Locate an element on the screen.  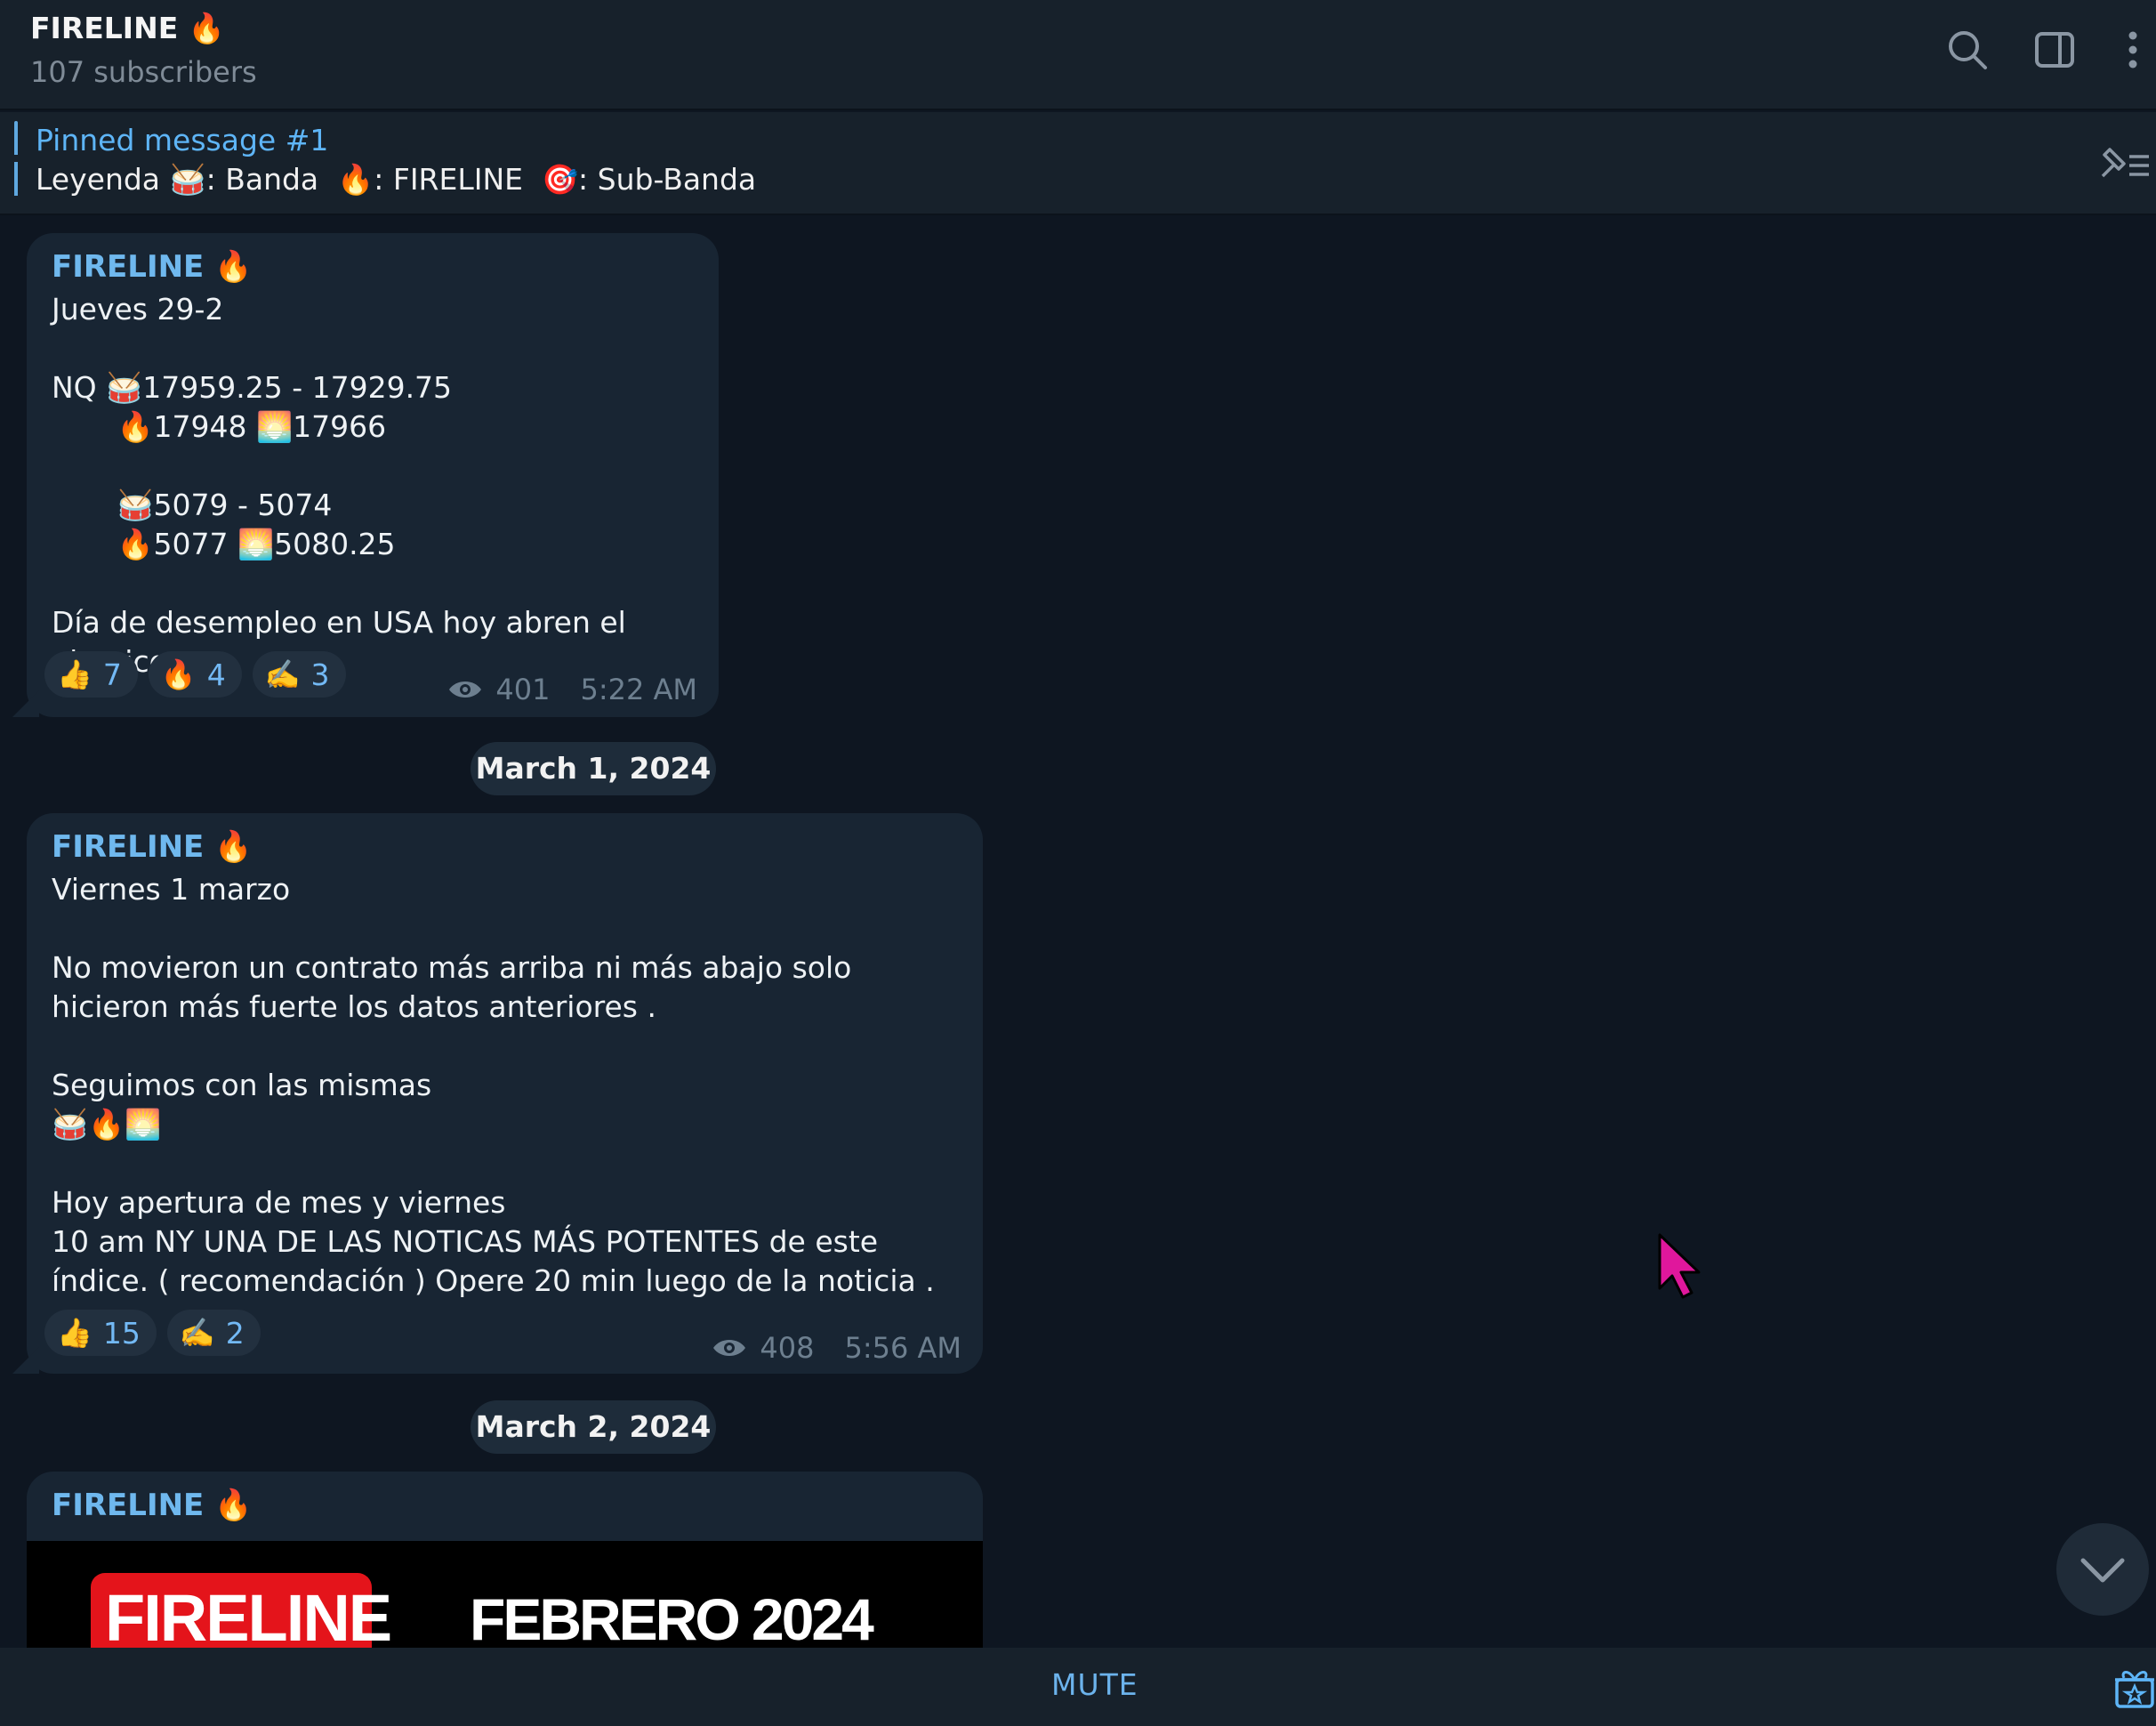
message-meta: 408 5:56 AM is located at coordinates (837, 1348).